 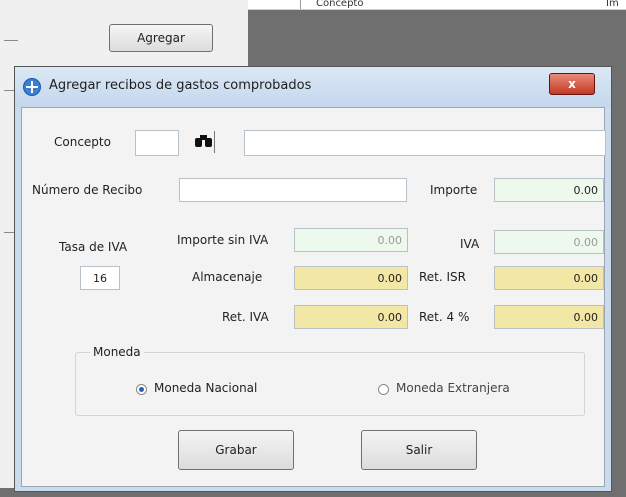 What do you see at coordinates (180, 85) in the screenshot?
I see `dialog-title: Agregar recibos de gastos comprobados` at bounding box center [180, 85].